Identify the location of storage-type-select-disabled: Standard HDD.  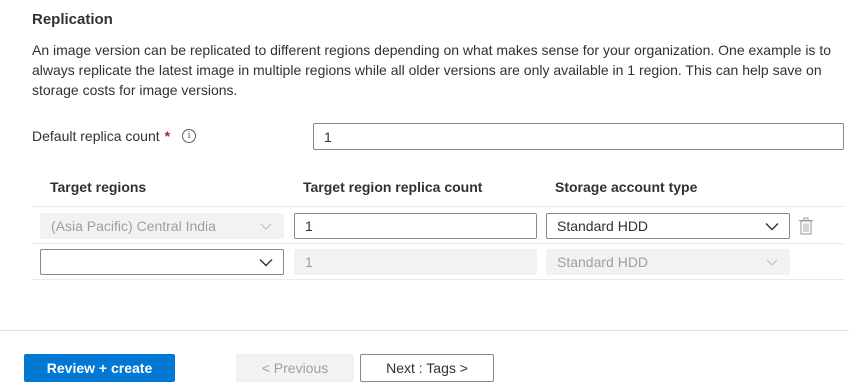
(668, 262).